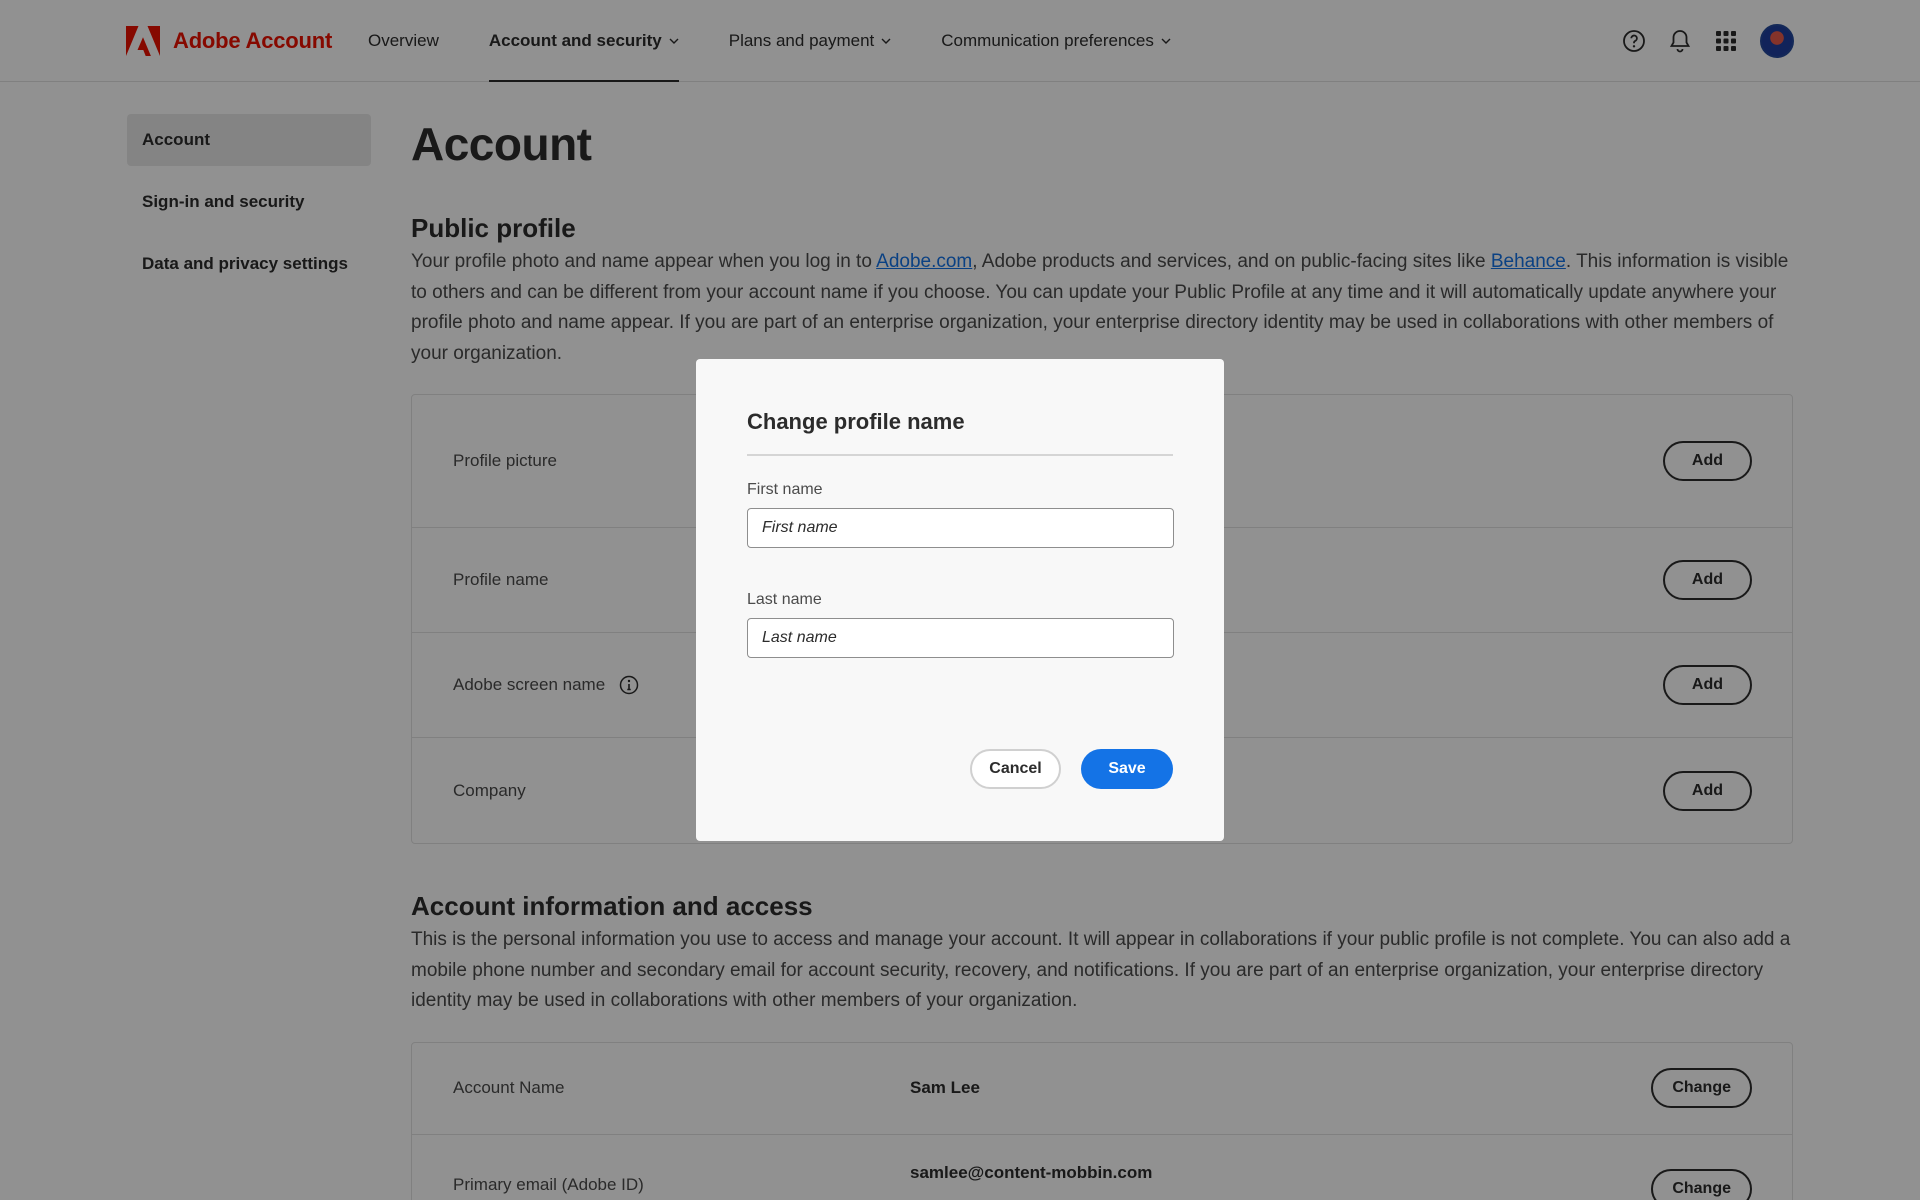  What do you see at coordinates (784, 599) in the screenshot?
I see `last-name-label: Last name` at bounding box center [784, 599].